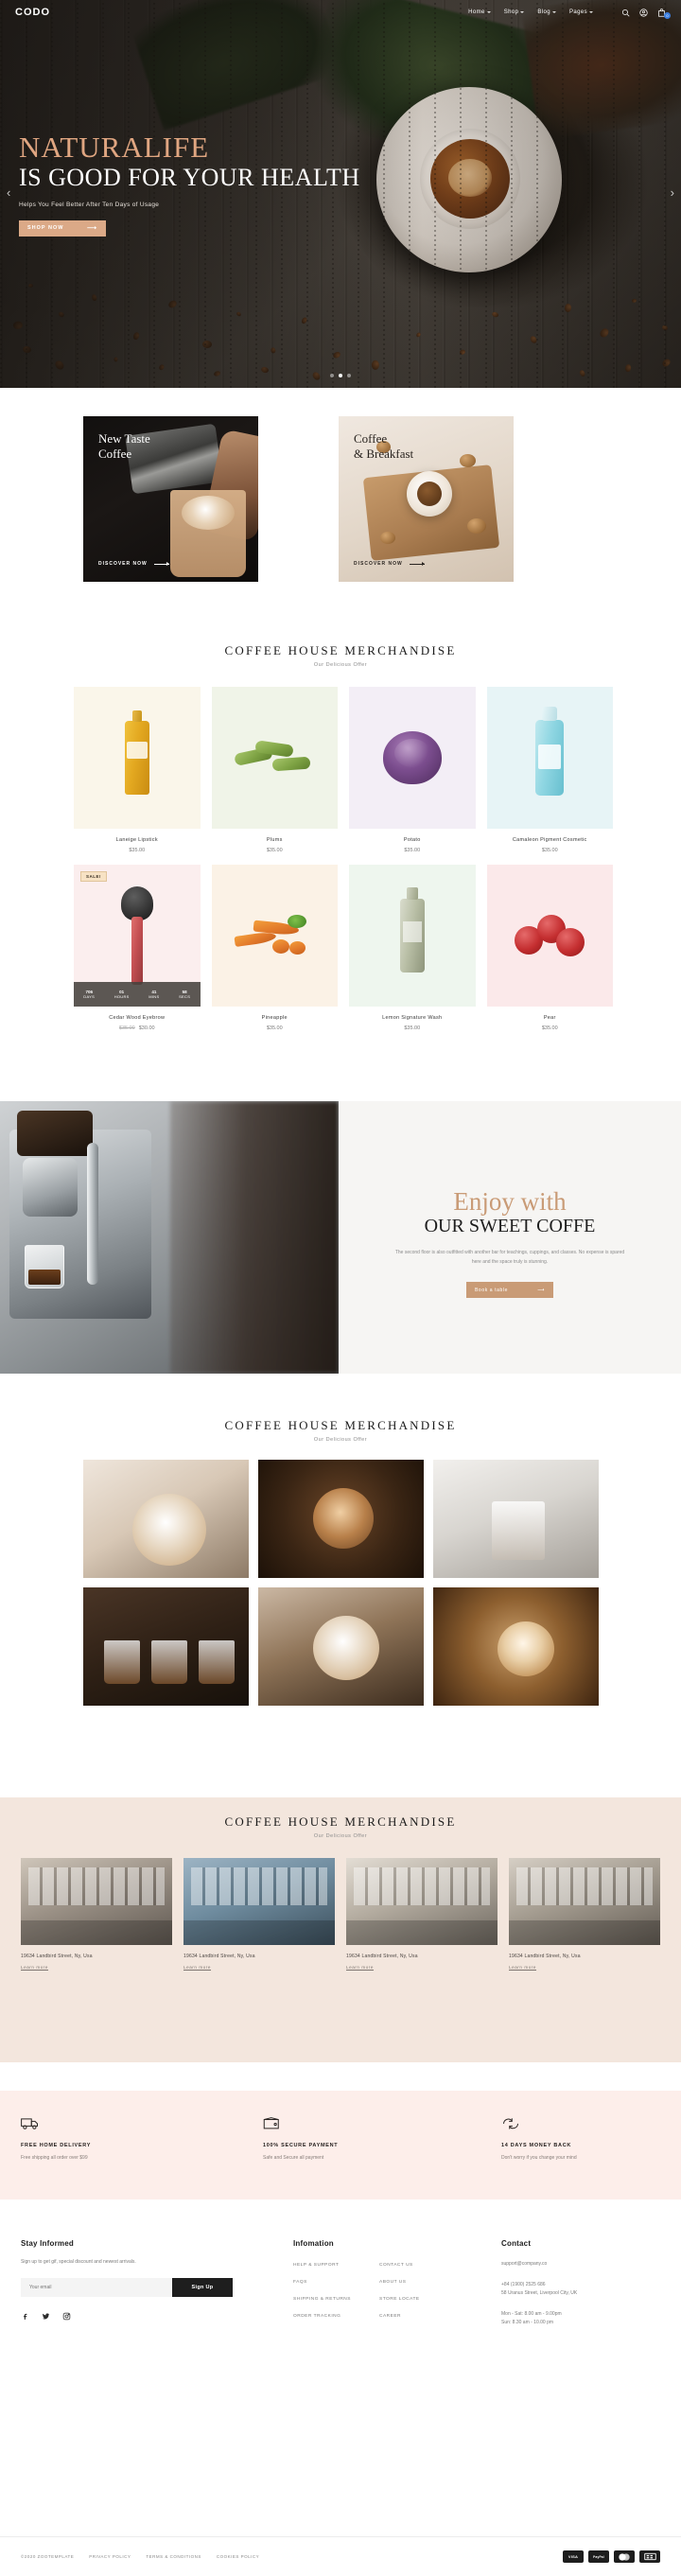 The image size is (681, 2576). I want to click on visa-icon: VISA, so click(573, 2557).